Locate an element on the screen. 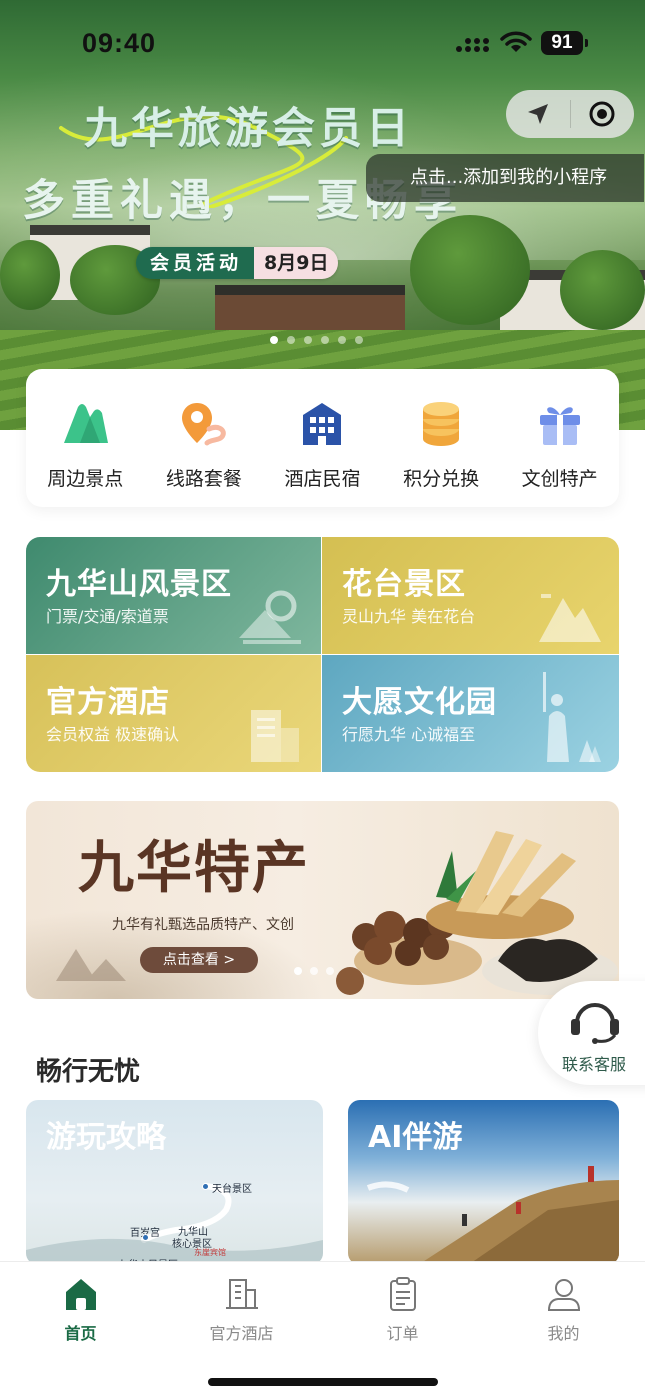  badge-label: 会员活动 is located at coordinates (195, 263).